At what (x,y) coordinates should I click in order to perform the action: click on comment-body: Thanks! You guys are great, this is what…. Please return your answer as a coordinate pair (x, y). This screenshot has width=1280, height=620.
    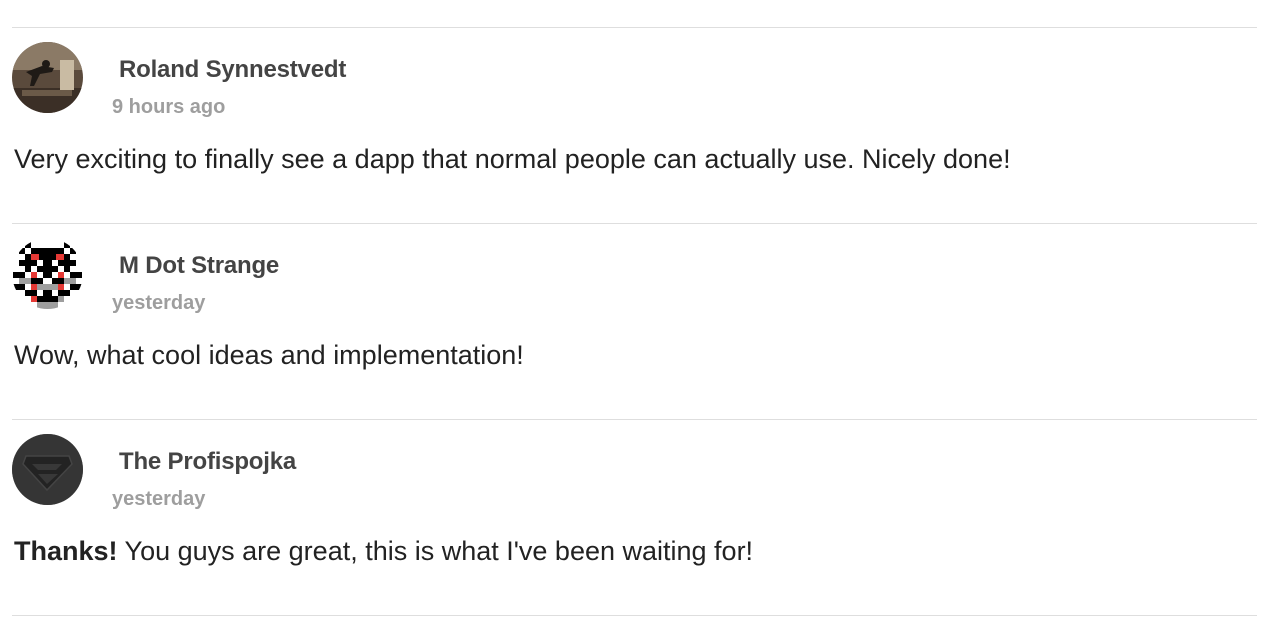
    Looking at the image, I should click on (383, 551).